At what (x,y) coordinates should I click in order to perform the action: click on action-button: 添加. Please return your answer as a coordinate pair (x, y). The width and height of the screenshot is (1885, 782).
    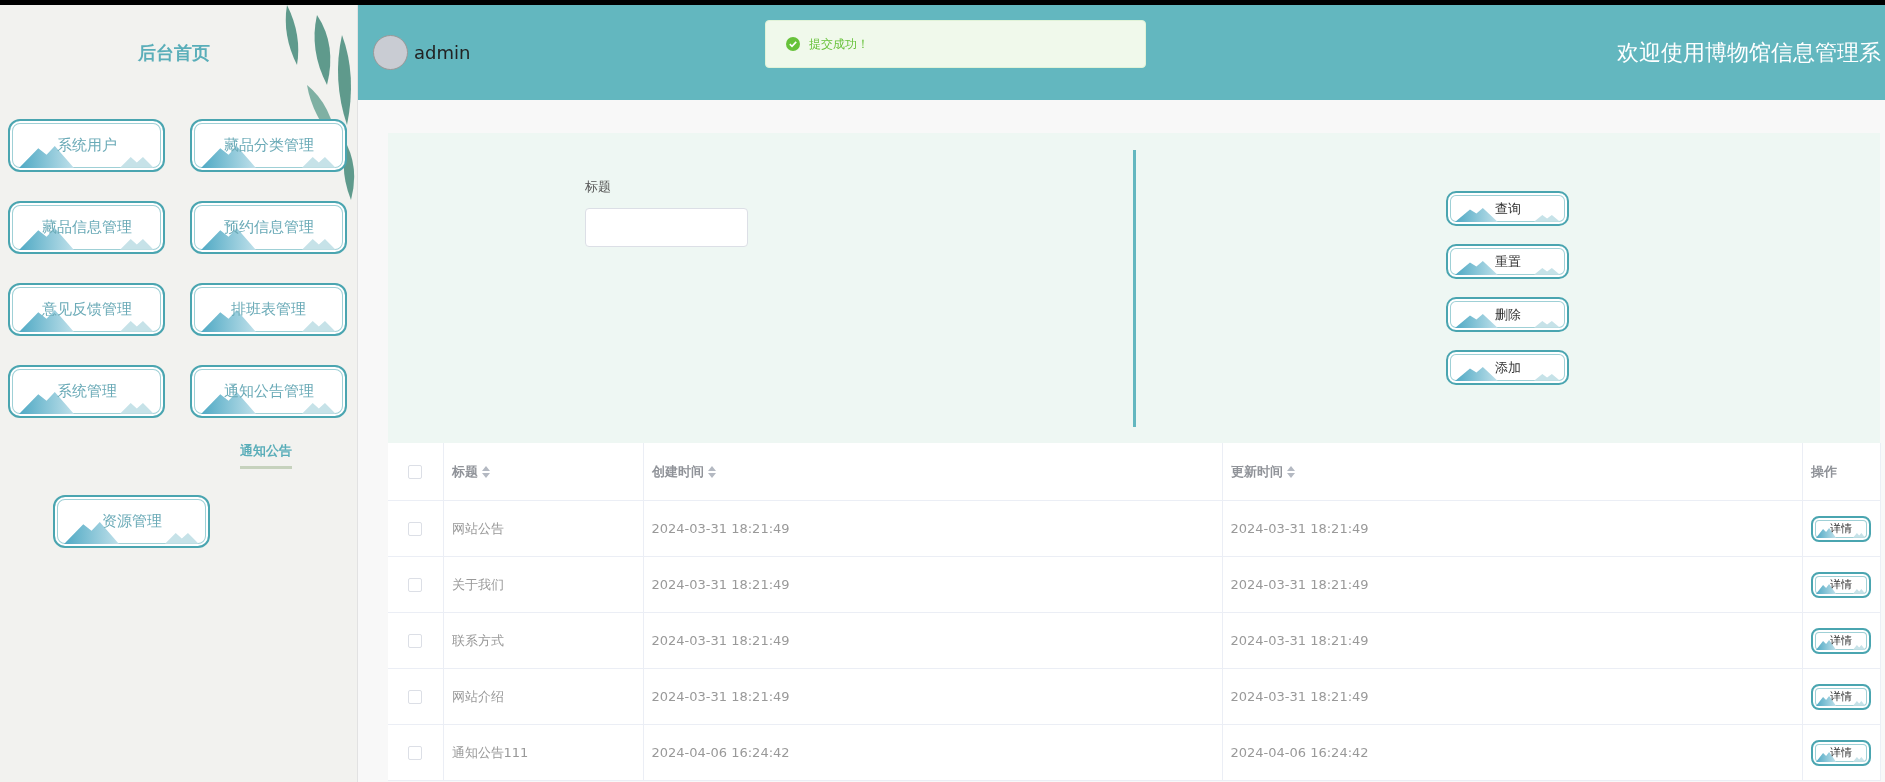
    Looking at the image, I should click on (1508, 367).